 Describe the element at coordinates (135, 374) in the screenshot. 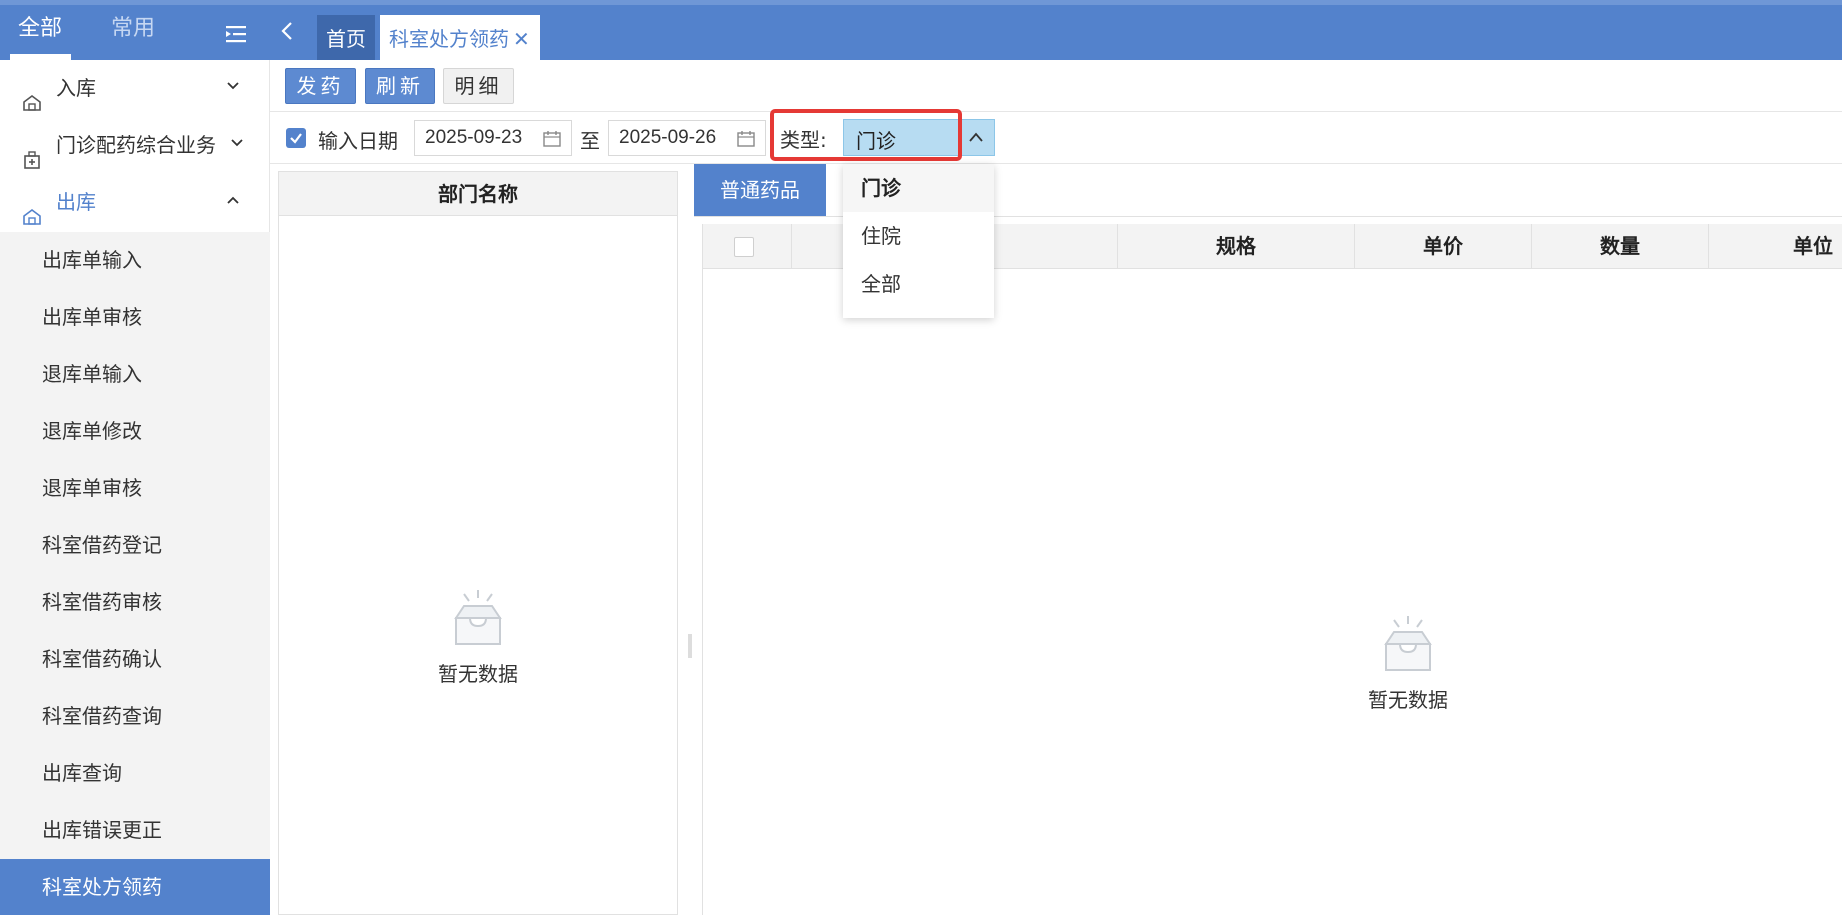

I see `sidebar-item-return-input: 退库单输入` at that location.